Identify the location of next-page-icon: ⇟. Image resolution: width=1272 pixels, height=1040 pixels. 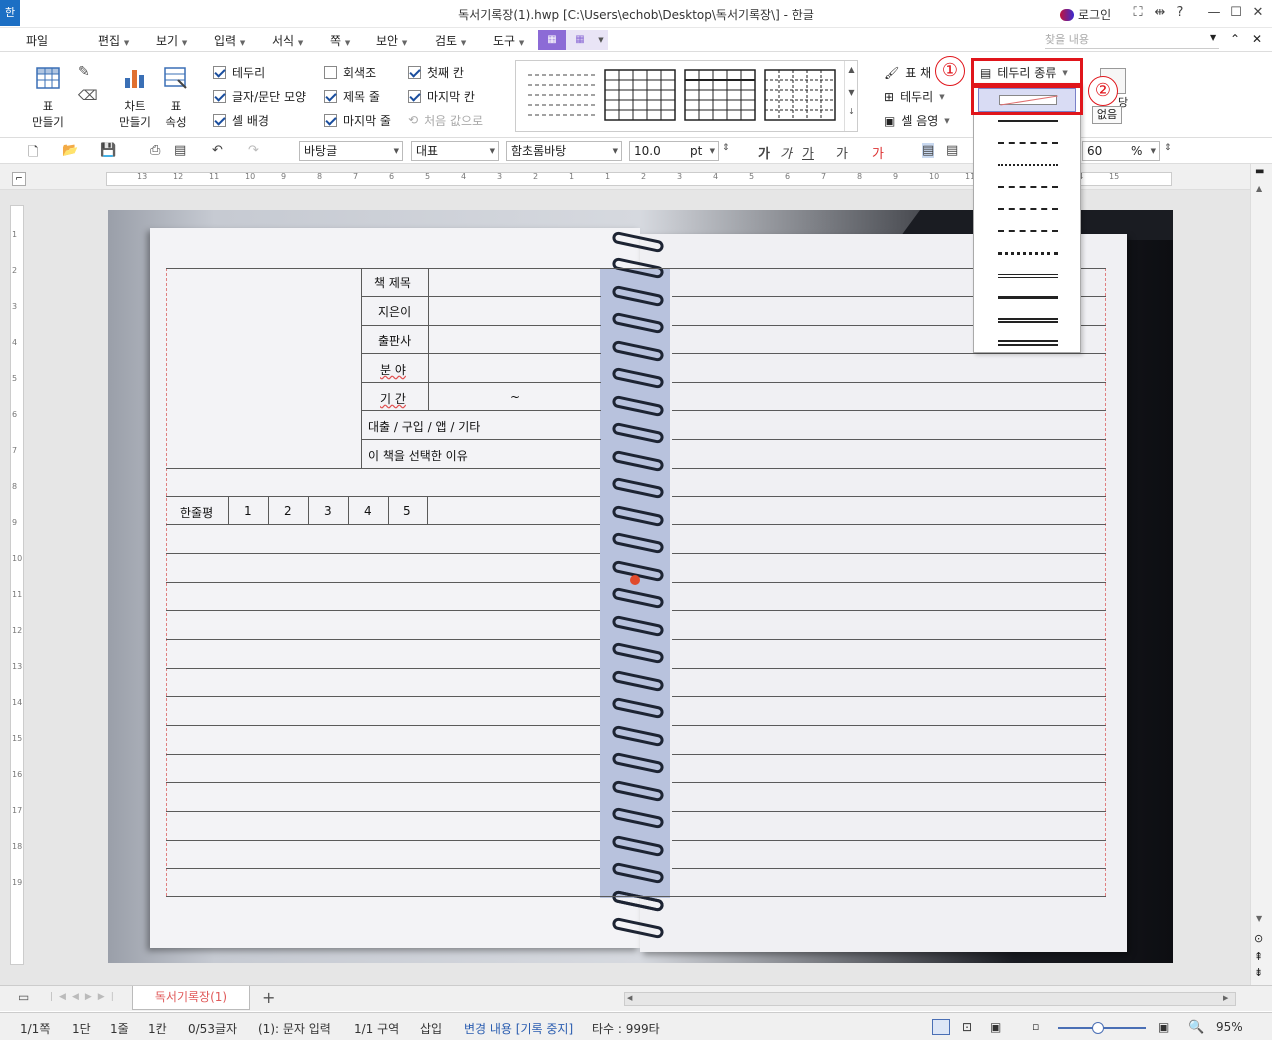
(1258, 972).